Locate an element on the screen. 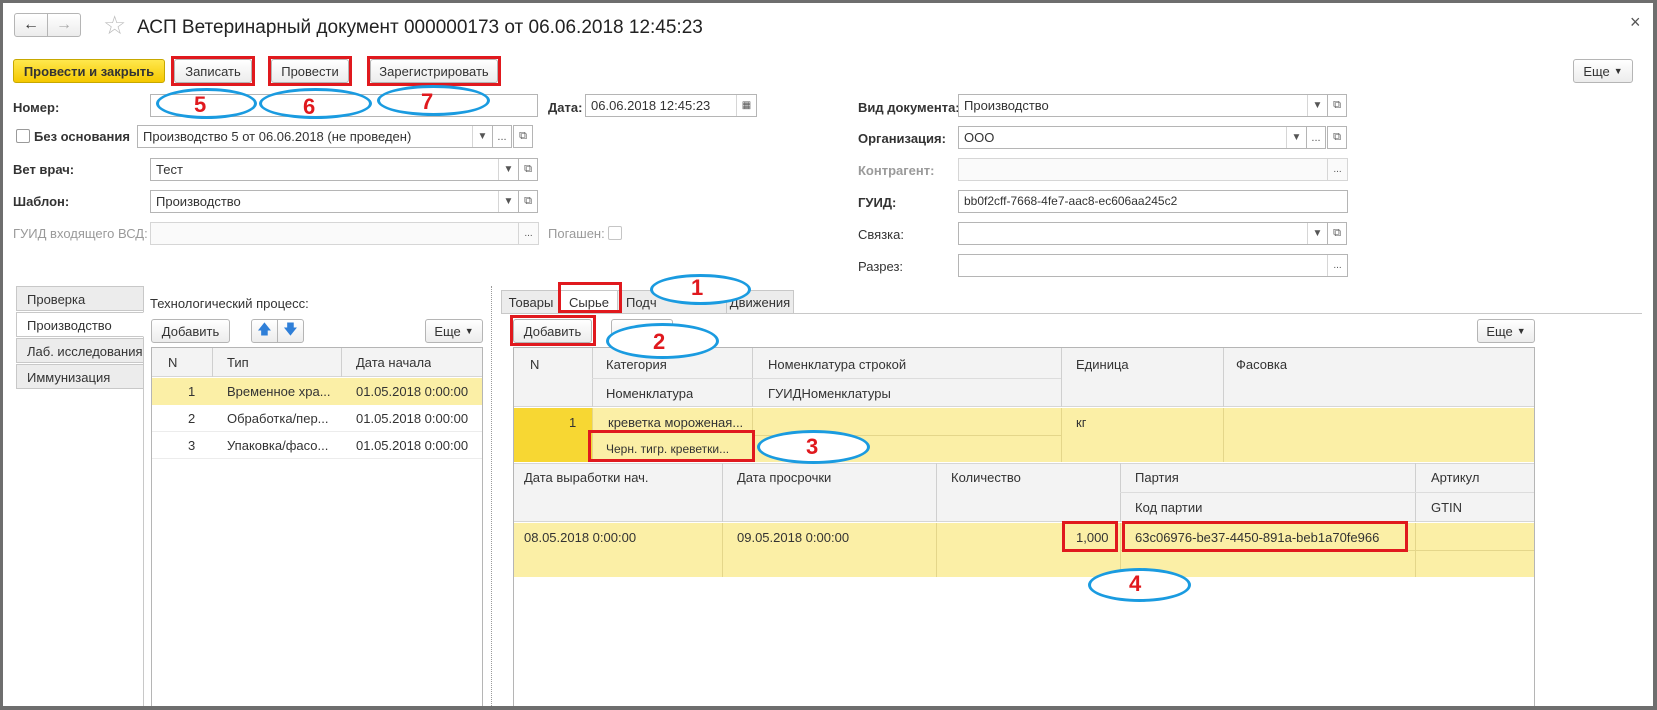 This screenshot has height=710, width=1657. column-header: Количество is located at coordinates (986, 477).